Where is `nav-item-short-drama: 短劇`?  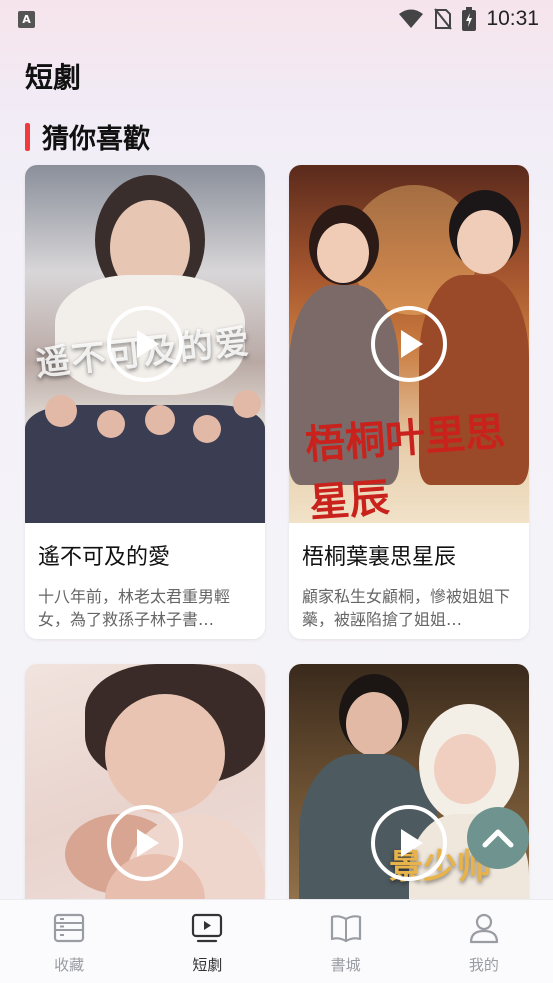 nav-item-short-drama: 短劇 is located at coordinates (207, 941).